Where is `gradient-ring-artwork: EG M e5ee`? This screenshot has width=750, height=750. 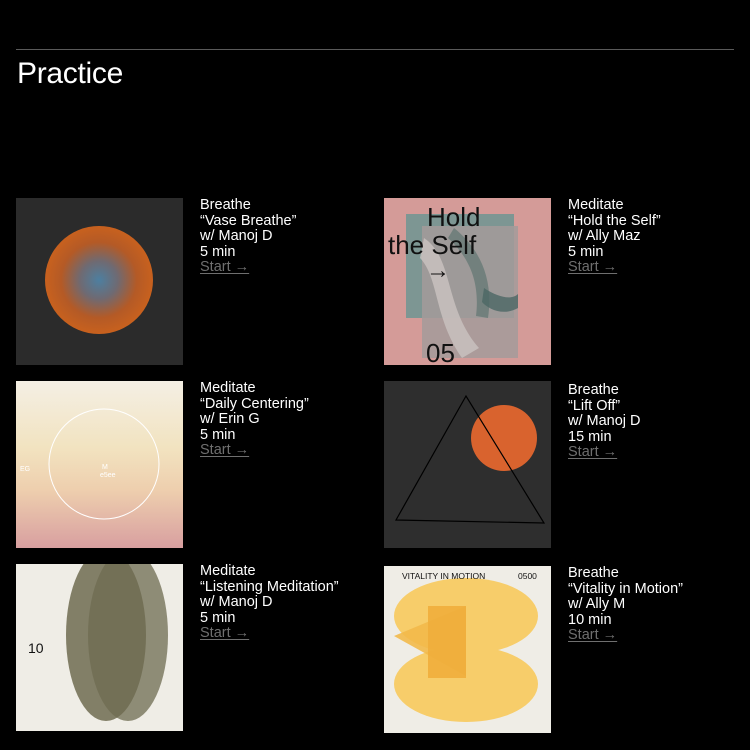 gradient-ring-artwork: EG M e5ee is located at coordinates (99, 464).